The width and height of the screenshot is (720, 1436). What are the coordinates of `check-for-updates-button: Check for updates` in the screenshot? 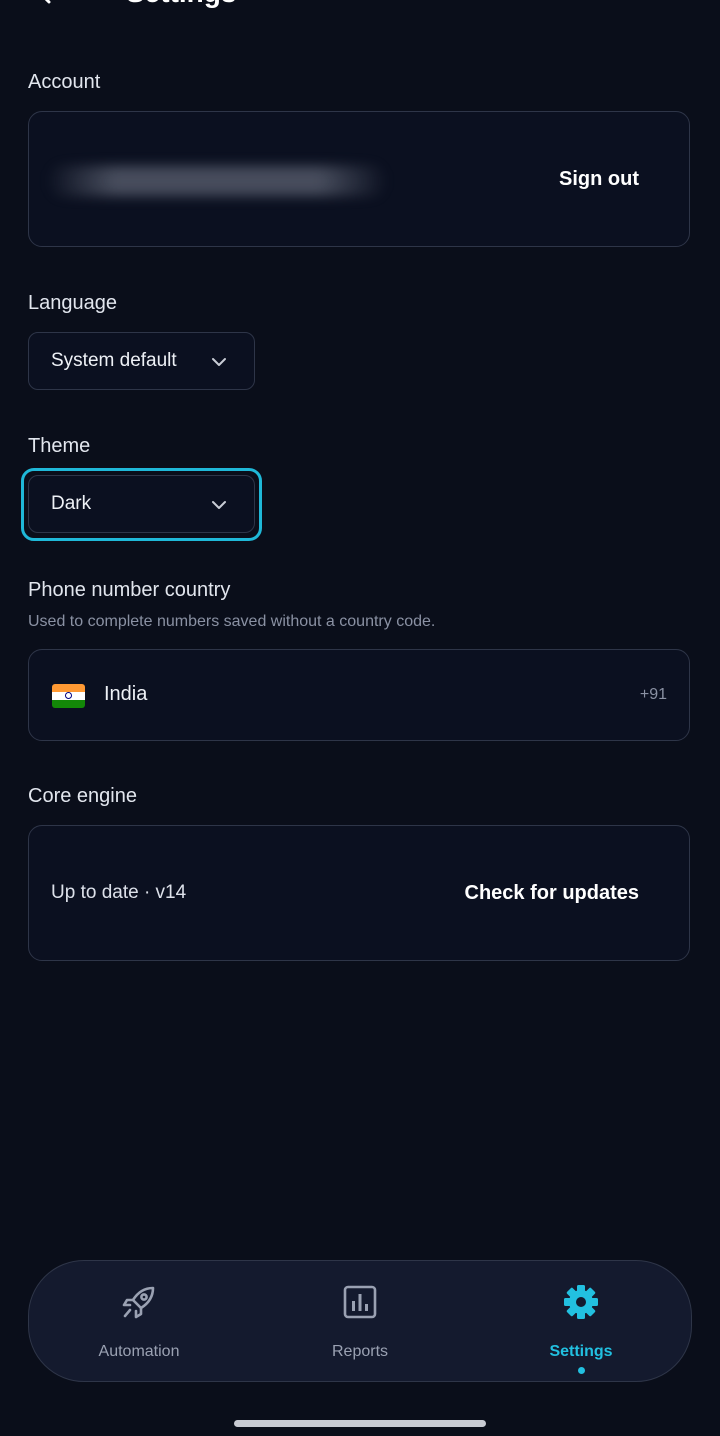 It's located at (552, 893).